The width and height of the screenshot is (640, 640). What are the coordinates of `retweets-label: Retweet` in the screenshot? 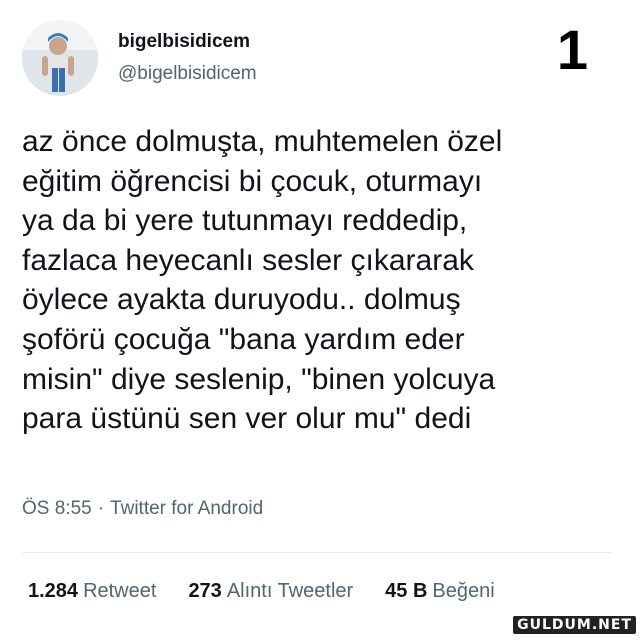 It's located at (120, 591).